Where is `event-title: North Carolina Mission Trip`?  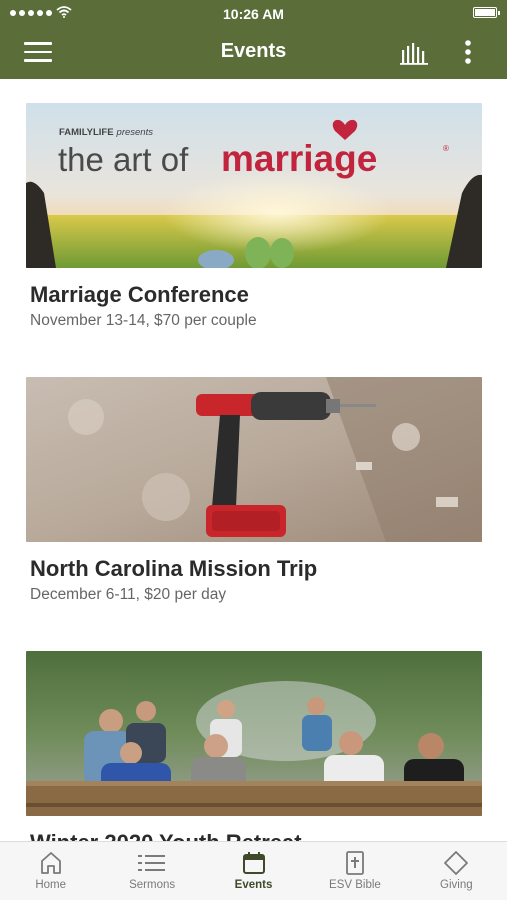 event-title: North Carolina Mission Trip is located at coordinates (174, 568).